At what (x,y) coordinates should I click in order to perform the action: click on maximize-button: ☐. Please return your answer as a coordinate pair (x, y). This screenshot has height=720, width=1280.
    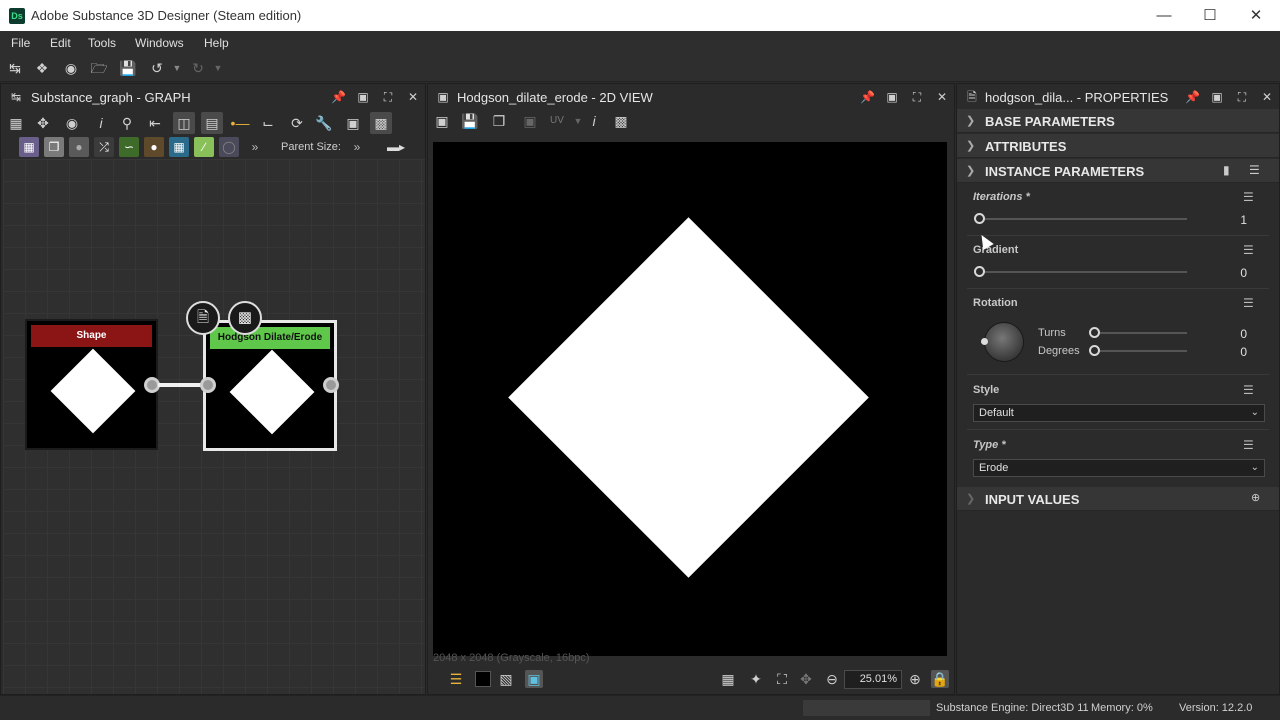
    Looking at the image, I should click on (1210, 15).